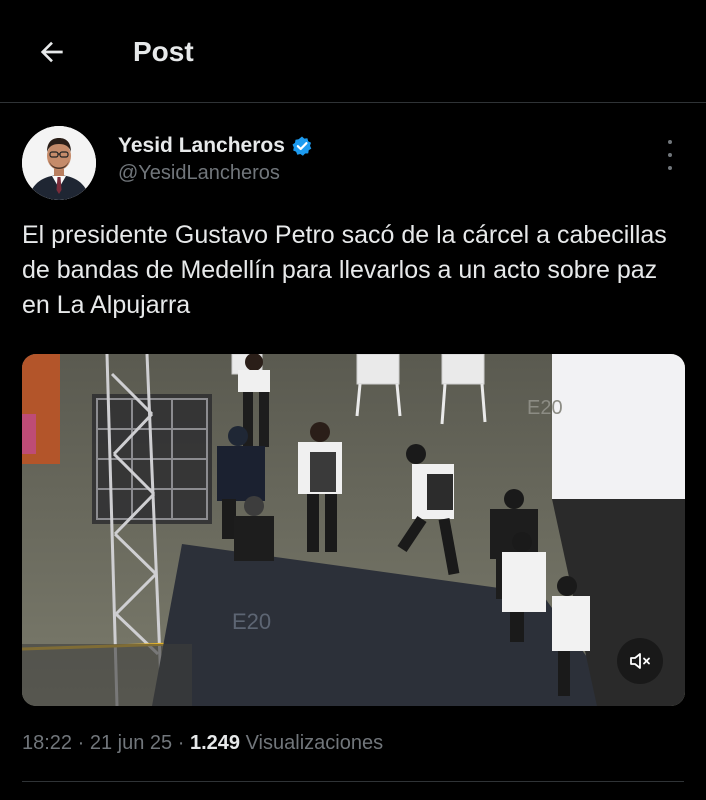 The width and height of the screenshot is (706, 800). I want to click on speaker-muted-icon, so click(640, 661).